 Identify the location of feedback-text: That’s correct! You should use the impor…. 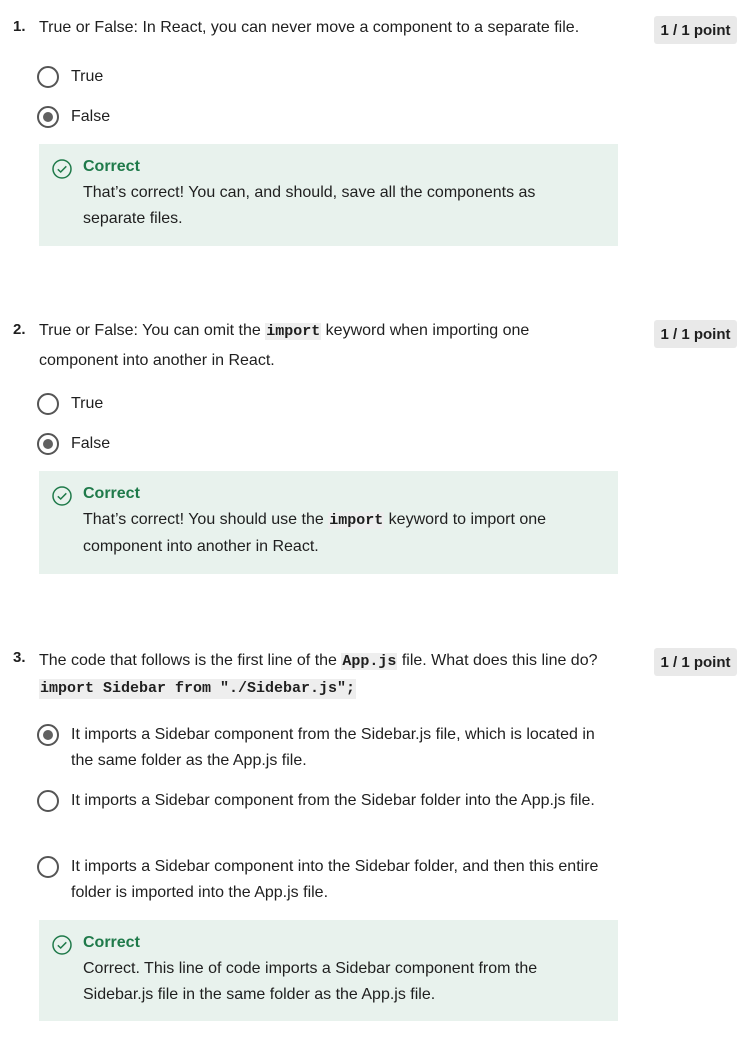
(333, 533).